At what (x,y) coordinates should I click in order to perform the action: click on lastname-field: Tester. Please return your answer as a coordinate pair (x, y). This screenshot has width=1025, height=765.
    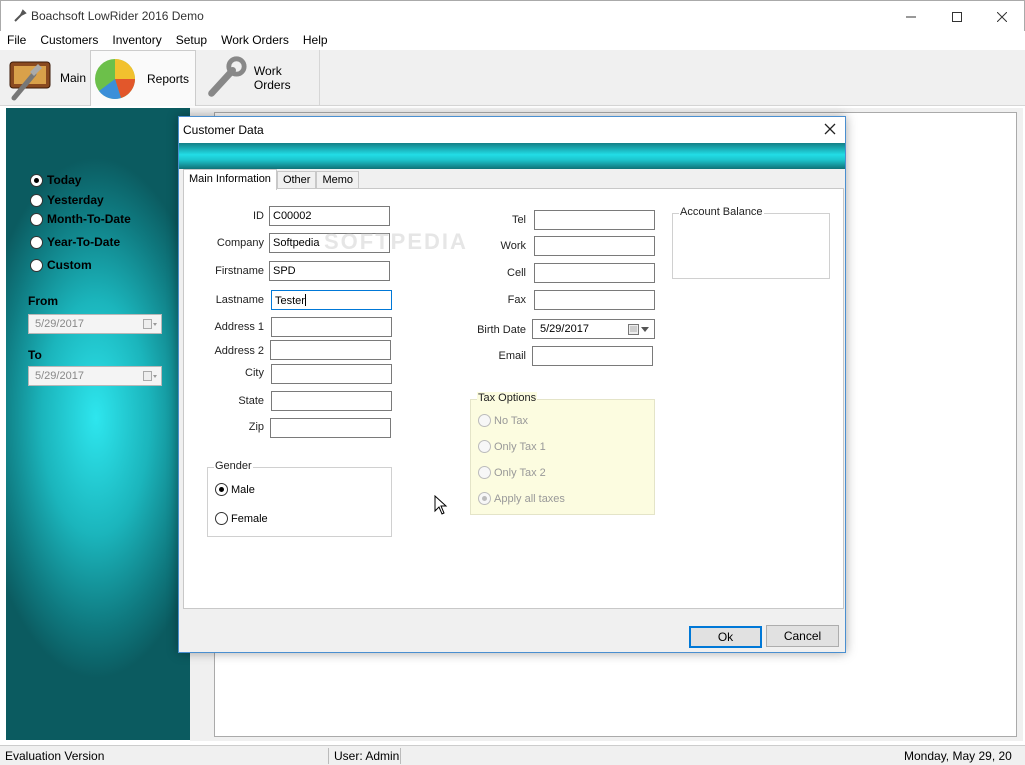
    Looking at the image, I should click on (331, 300).